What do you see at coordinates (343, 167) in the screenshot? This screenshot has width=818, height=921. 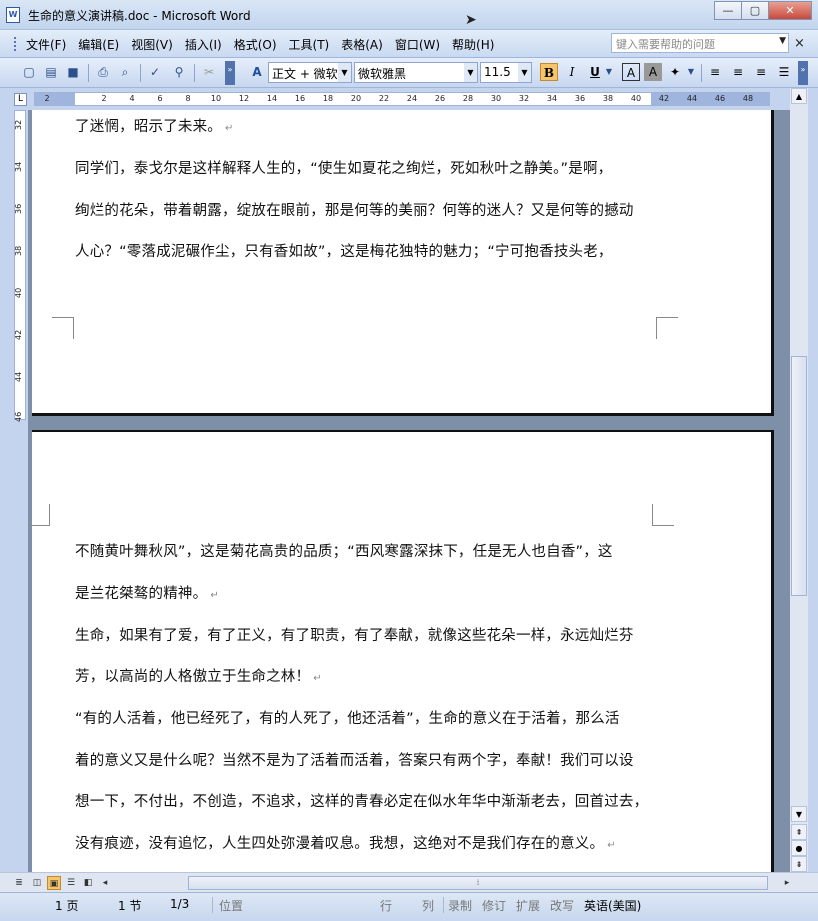 I see `text-line: 同学们，泰戈尔是这样解释人生的，“使生如夏花之绚烂，死如秋叶之静美。”是啊，` at bounding box center [343, 167].